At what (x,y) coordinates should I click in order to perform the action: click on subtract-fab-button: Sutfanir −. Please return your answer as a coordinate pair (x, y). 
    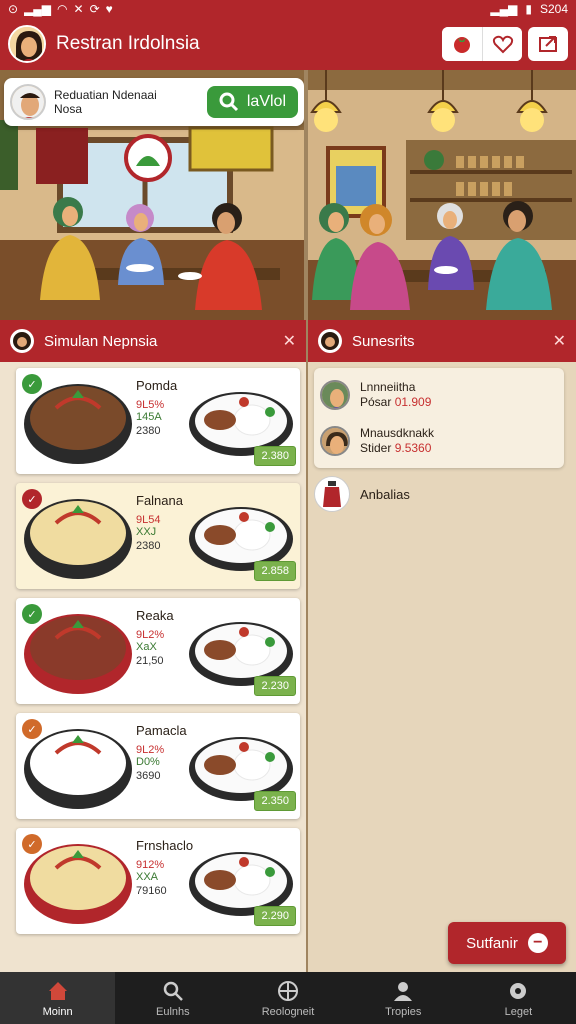
    Looking at the image, I should click on (507, 943).